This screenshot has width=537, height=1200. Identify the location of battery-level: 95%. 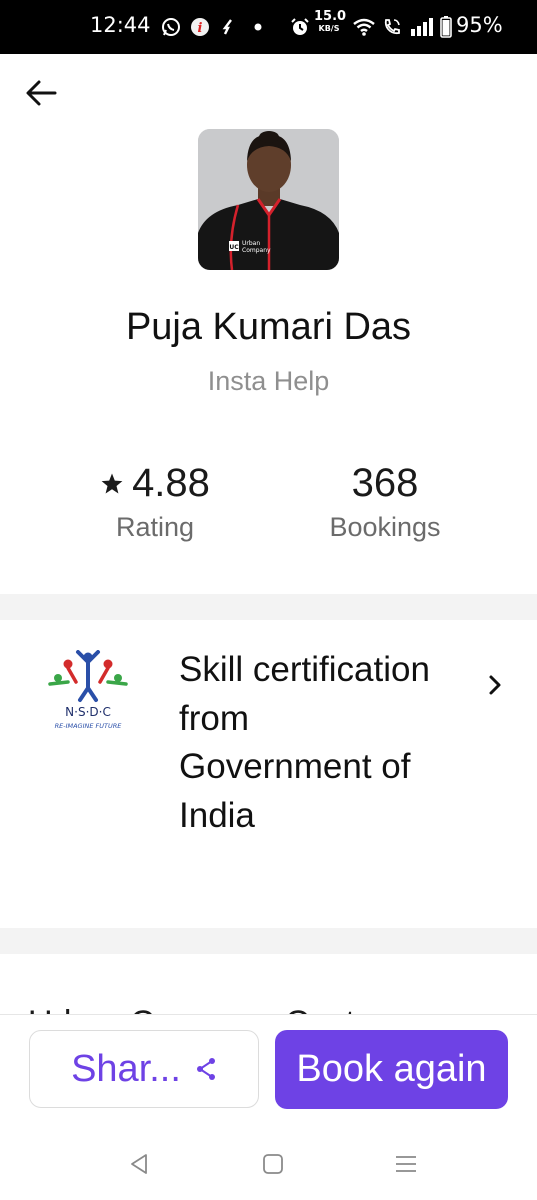
(479, 25).